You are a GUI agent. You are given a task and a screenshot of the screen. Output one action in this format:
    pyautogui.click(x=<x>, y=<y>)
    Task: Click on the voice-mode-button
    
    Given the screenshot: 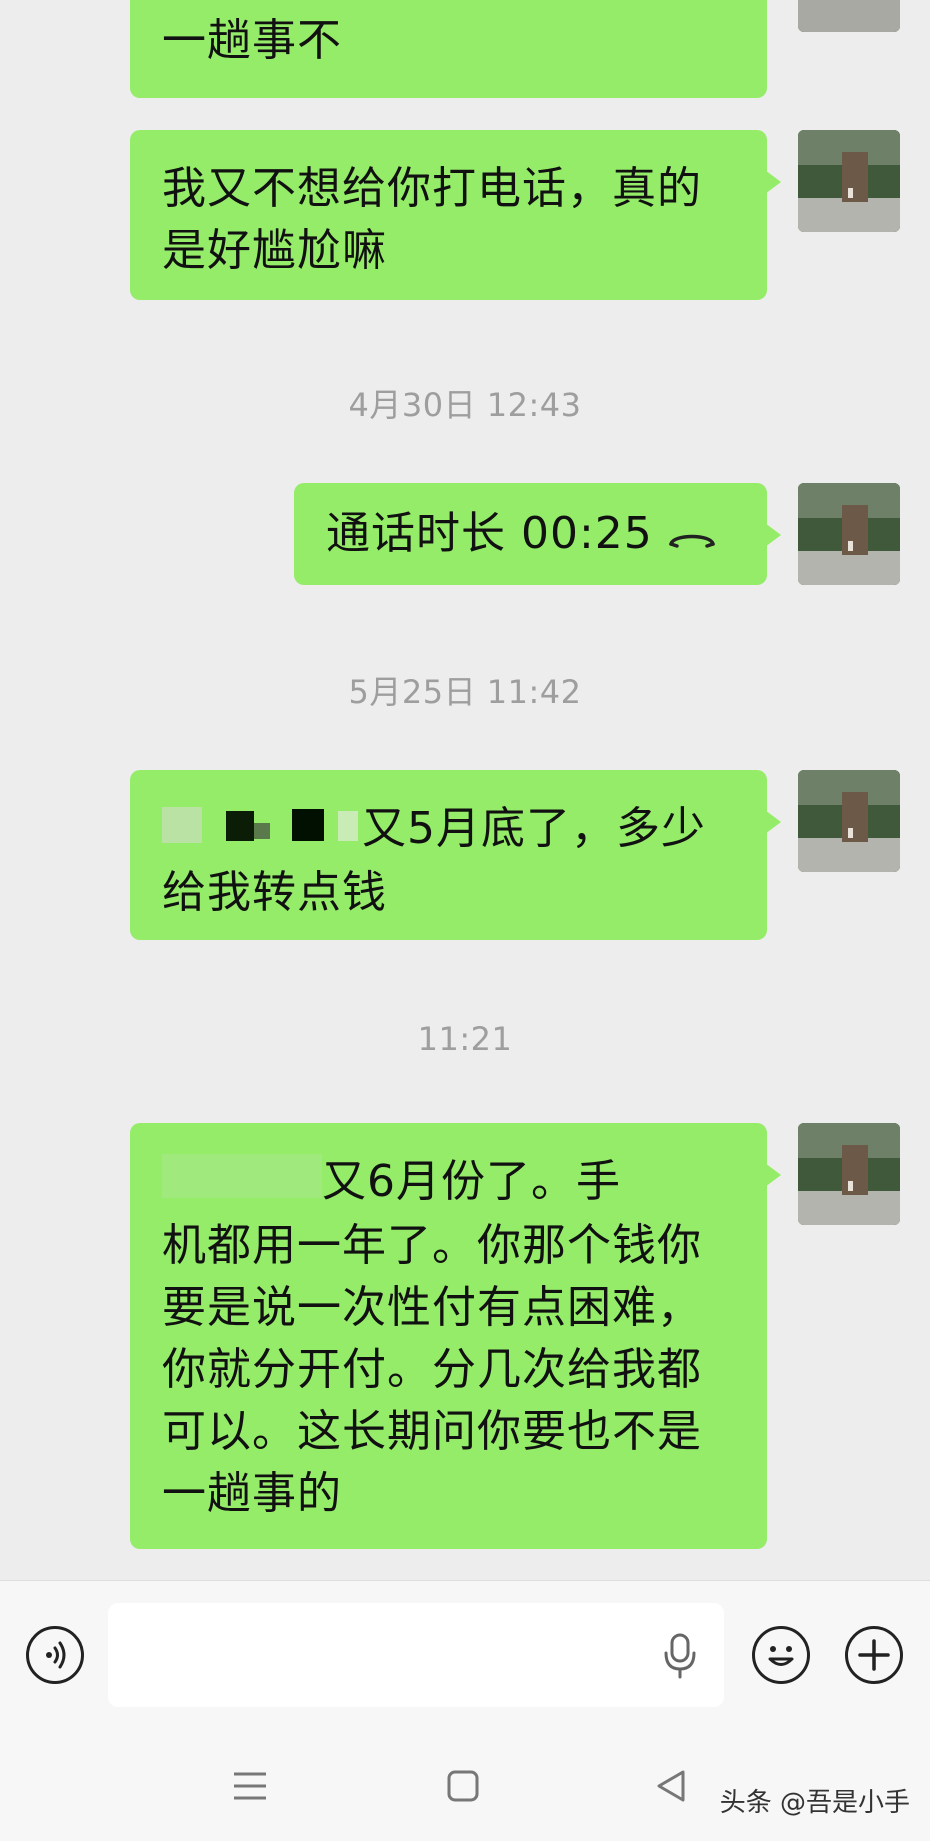 What is the action you would take?
    pyautogui.click(x=55, y=1655)
    